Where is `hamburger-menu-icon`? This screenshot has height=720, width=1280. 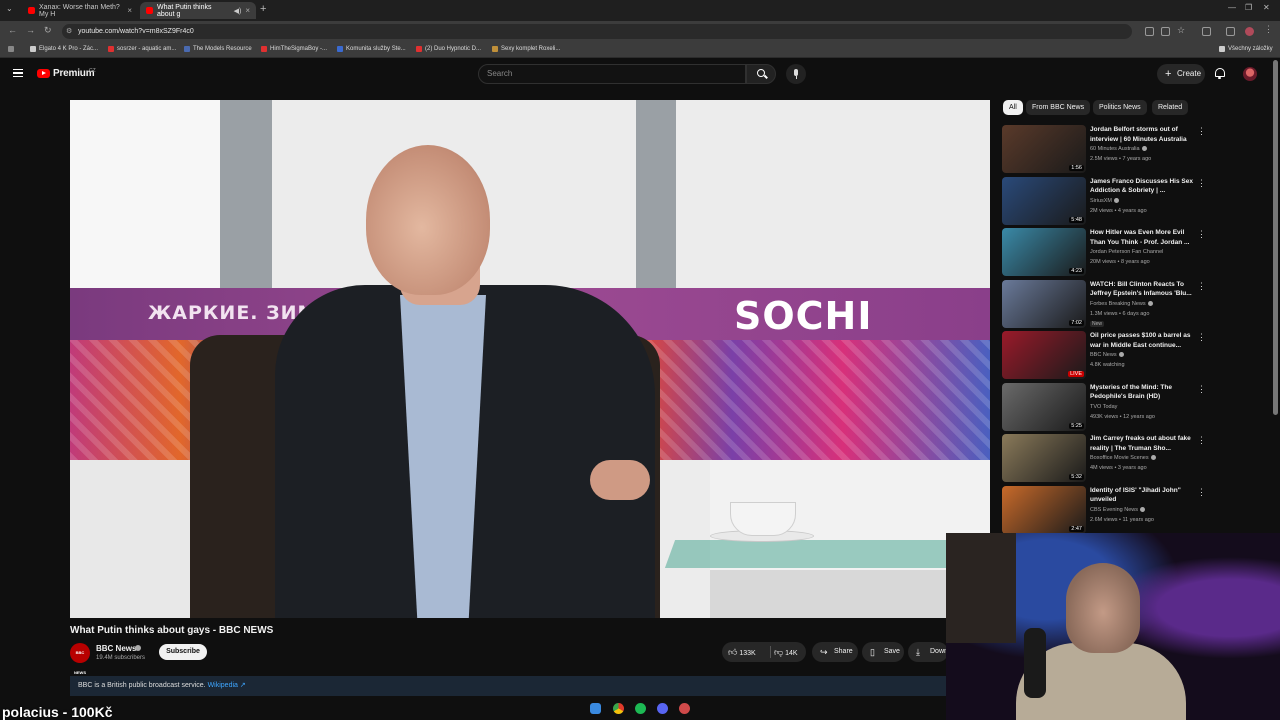 hamburger-menu-icon is located at coordinates (18, 73).